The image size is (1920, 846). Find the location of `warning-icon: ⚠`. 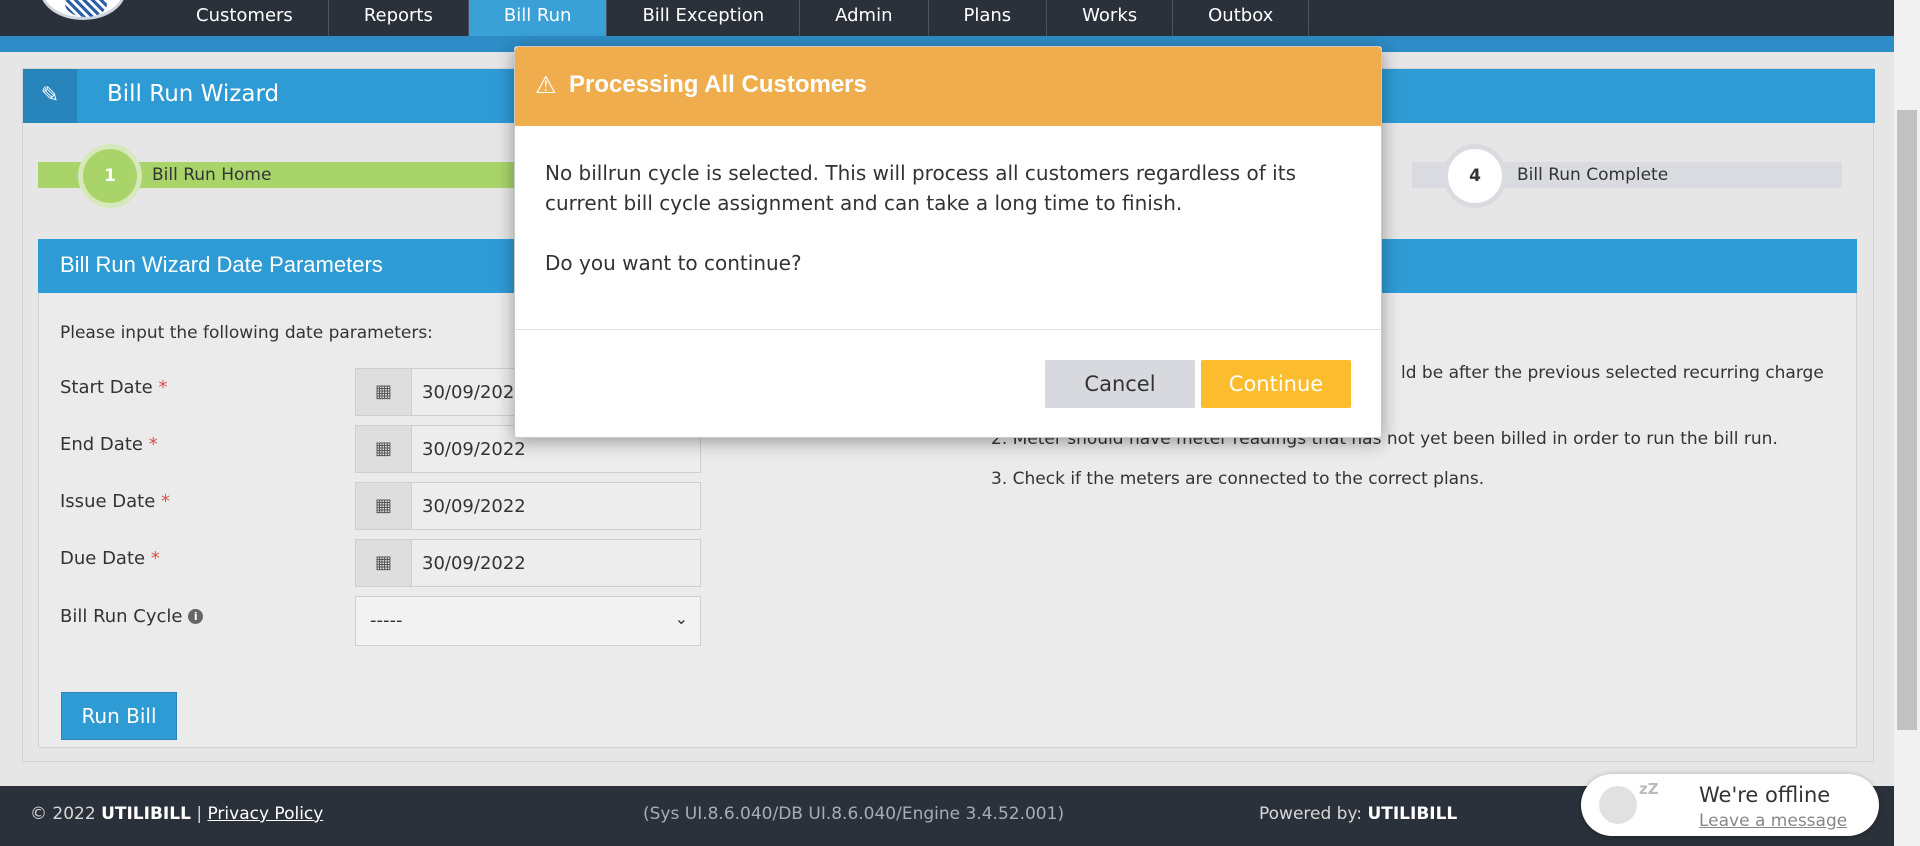

warning-icon: ⚠ is located at coordinates (546, 85).